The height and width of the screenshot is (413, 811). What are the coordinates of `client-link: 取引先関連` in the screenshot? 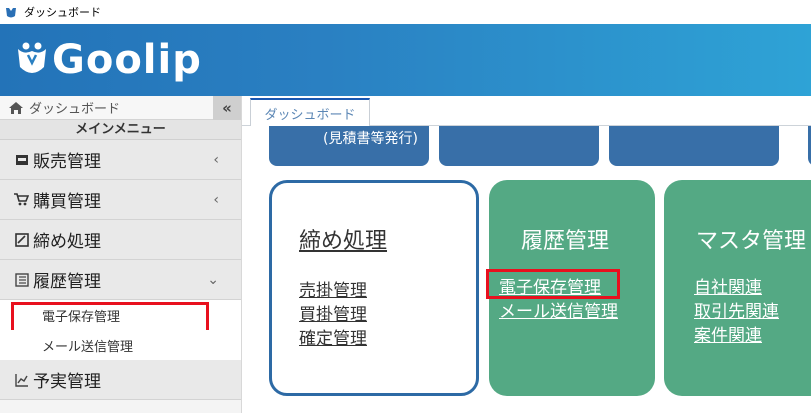 It's located at (736, 312).